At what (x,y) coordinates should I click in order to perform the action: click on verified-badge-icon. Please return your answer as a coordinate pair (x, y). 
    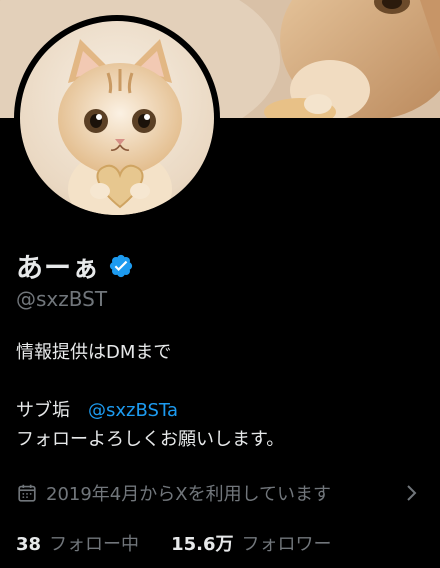
    Looking at the image, I should click on (121, 266).